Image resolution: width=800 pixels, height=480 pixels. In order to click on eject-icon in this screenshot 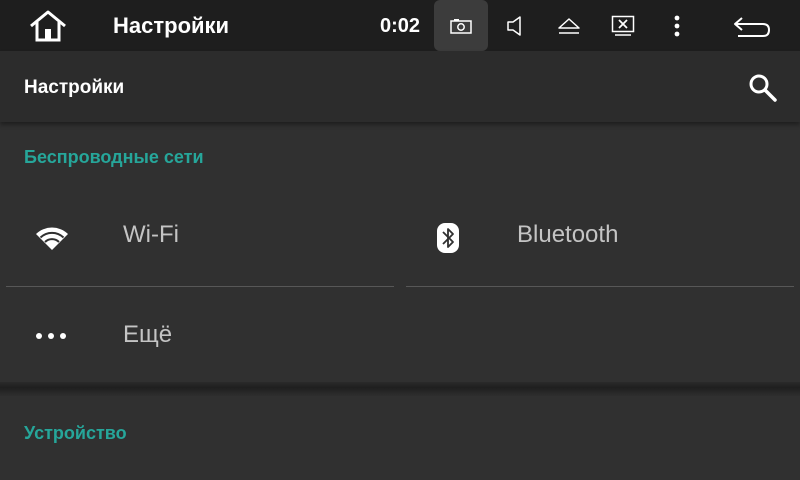, I will do `click(569, 25)`.